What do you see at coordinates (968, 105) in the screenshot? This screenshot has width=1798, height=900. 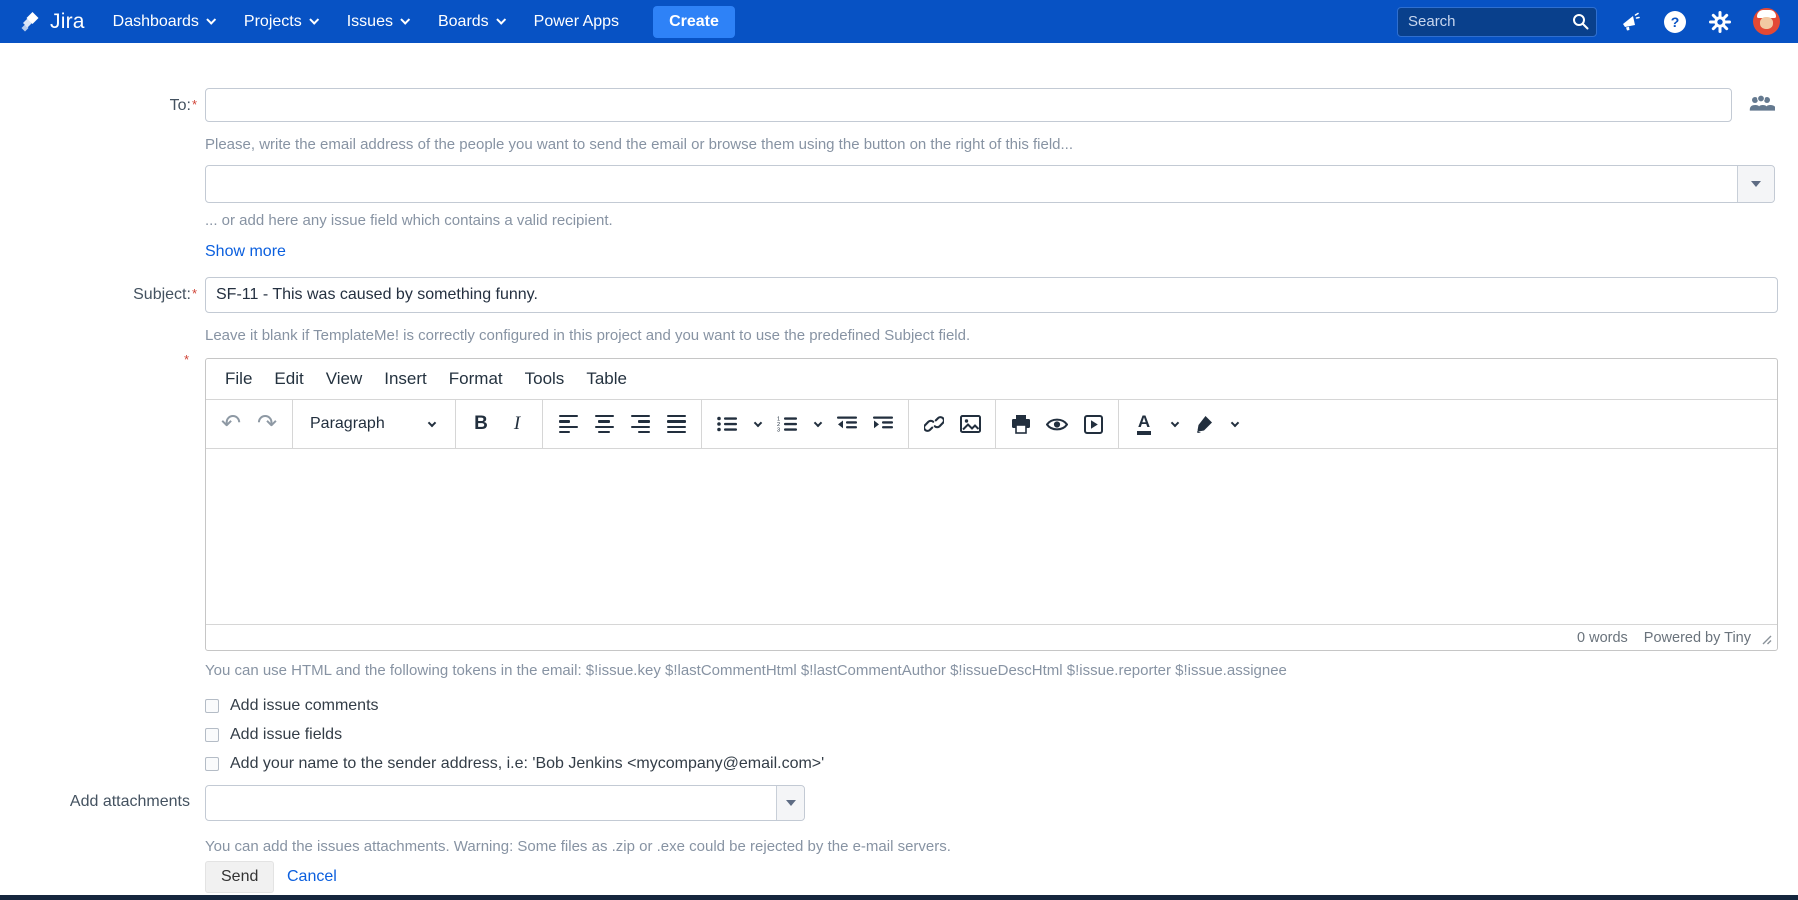 I see `to-input` at bounding box center [968, 105].